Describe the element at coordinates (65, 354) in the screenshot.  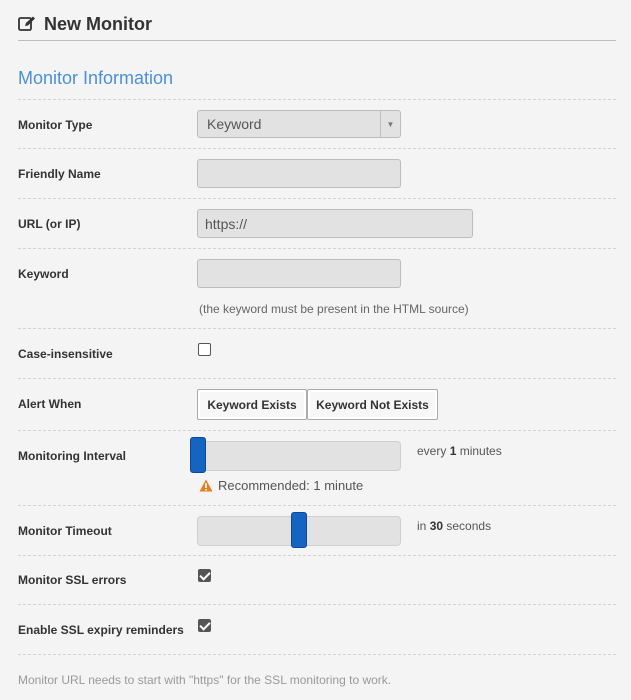
I see `case-insensitive-label: Case-insensitive` at that location.